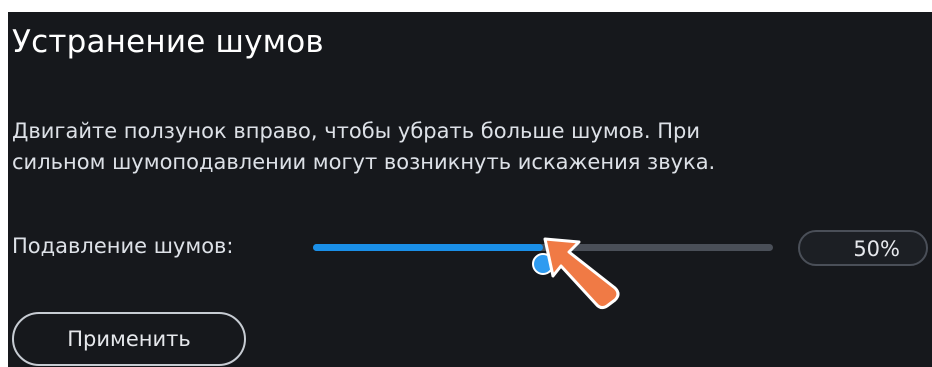  Describe the element at coordinates (581, 273) in the screenshot. I see `hand-pointer-arrow-icon` at that location.